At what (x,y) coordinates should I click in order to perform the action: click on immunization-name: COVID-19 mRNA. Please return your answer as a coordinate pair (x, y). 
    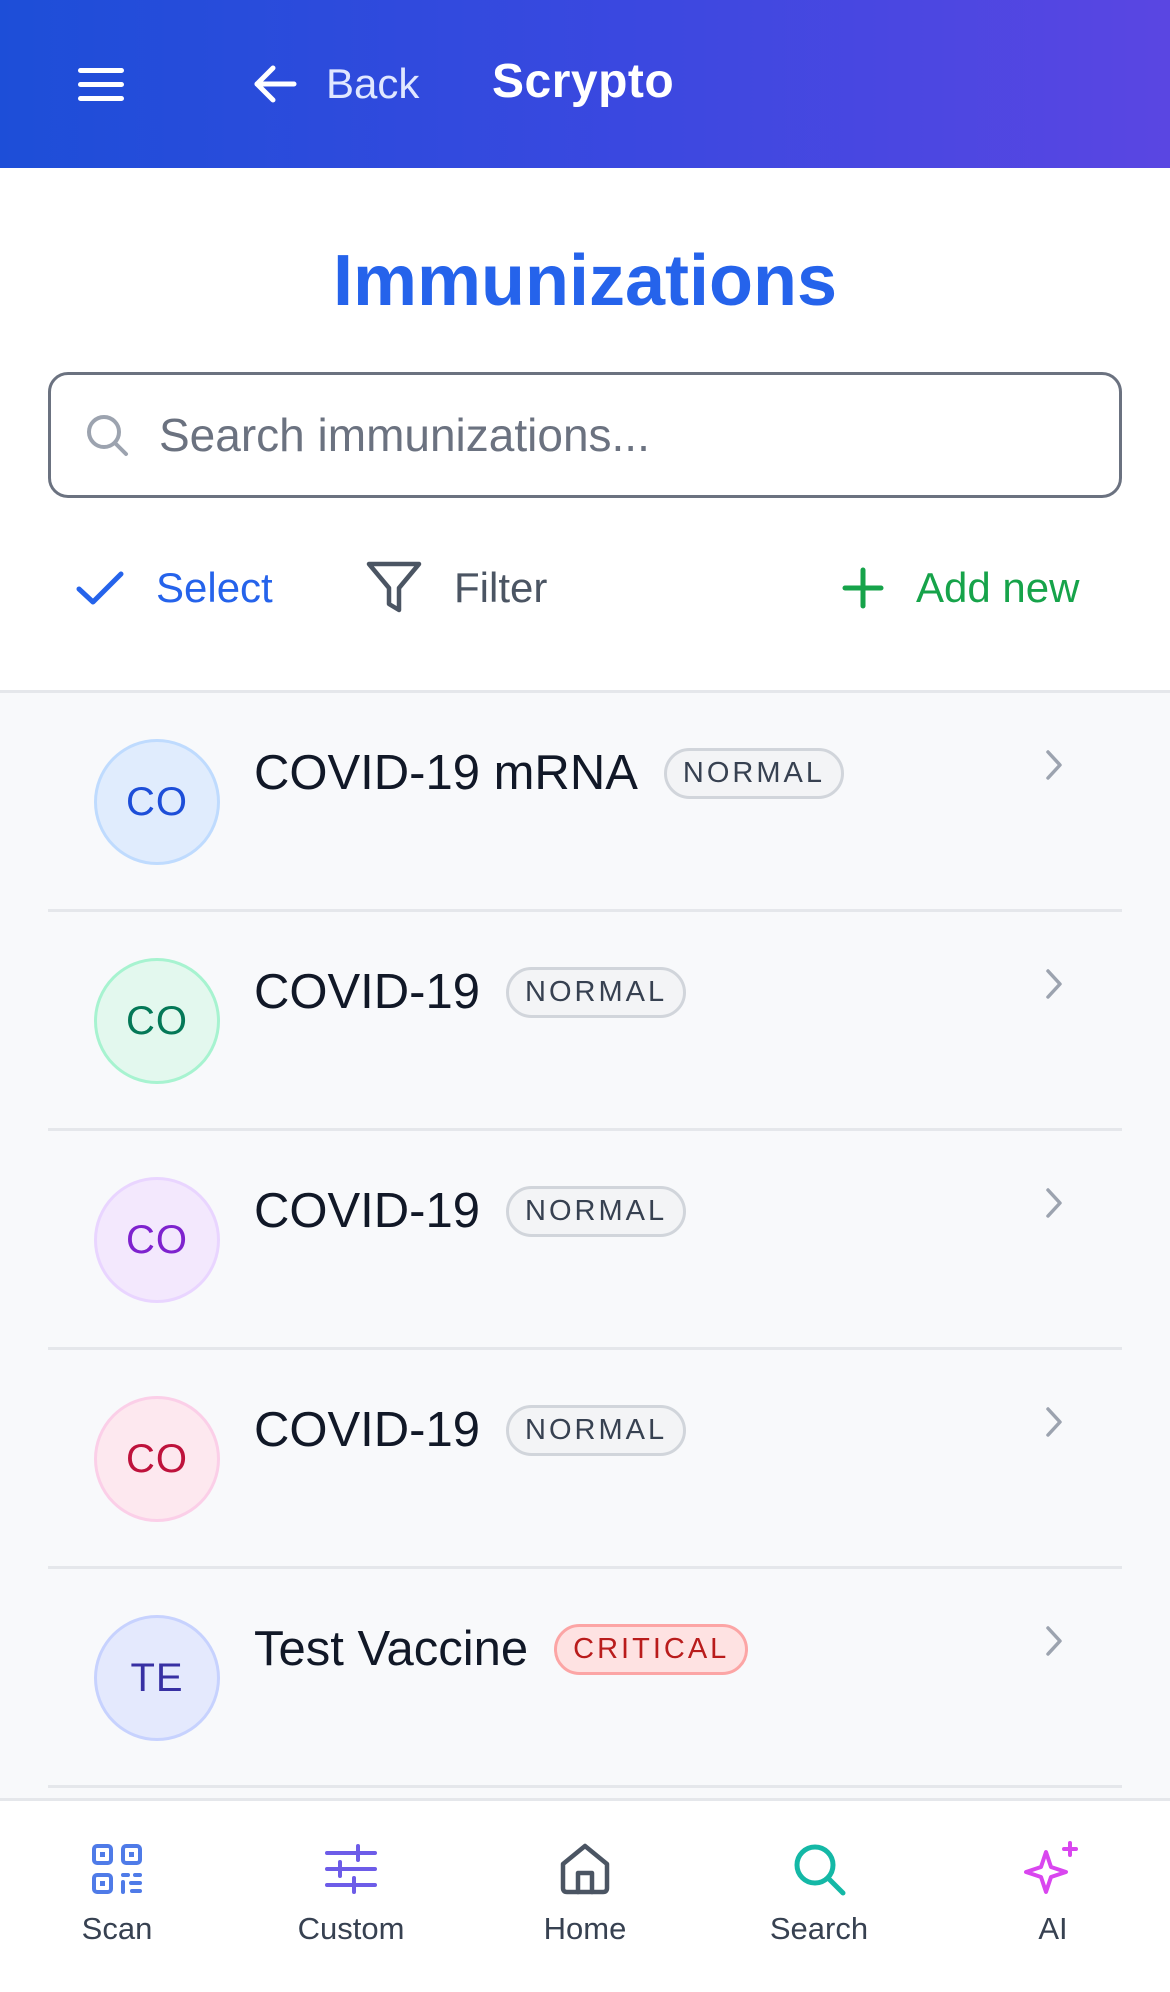
    Looking at the image, I should click on (446, 773).